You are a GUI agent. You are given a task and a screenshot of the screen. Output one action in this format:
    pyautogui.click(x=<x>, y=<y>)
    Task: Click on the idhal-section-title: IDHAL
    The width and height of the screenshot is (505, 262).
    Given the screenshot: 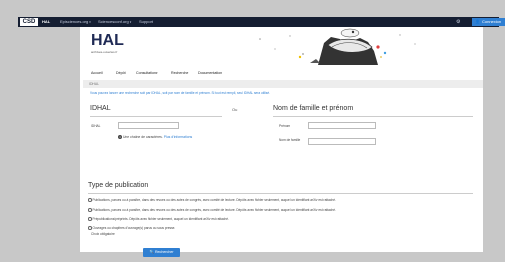 What is the action you would take?
    pyautogui.click(x=100, y=108)
    